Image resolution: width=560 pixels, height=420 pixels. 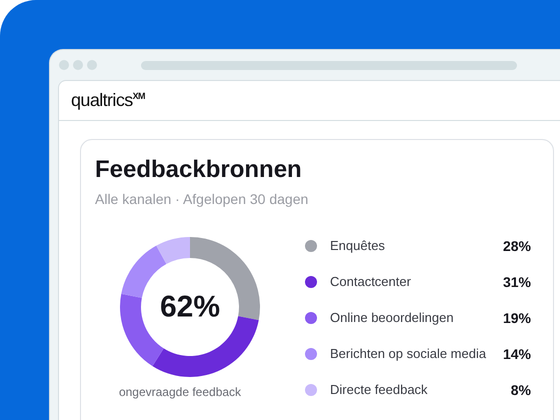 I want to click on address-bar, so click(x=329, y=65).